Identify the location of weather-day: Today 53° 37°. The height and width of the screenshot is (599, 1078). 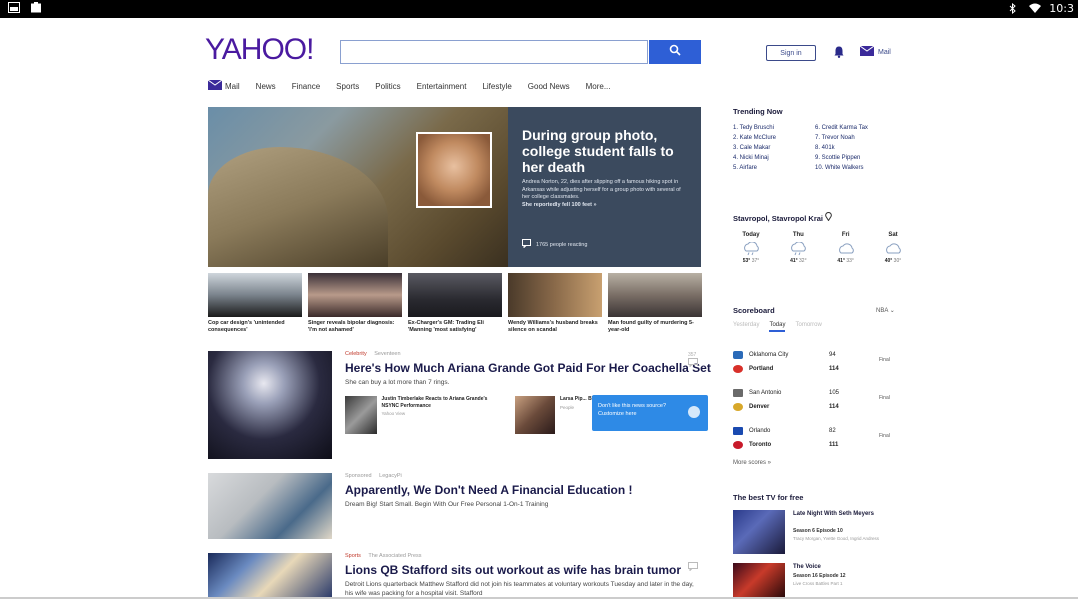
(751, 248).